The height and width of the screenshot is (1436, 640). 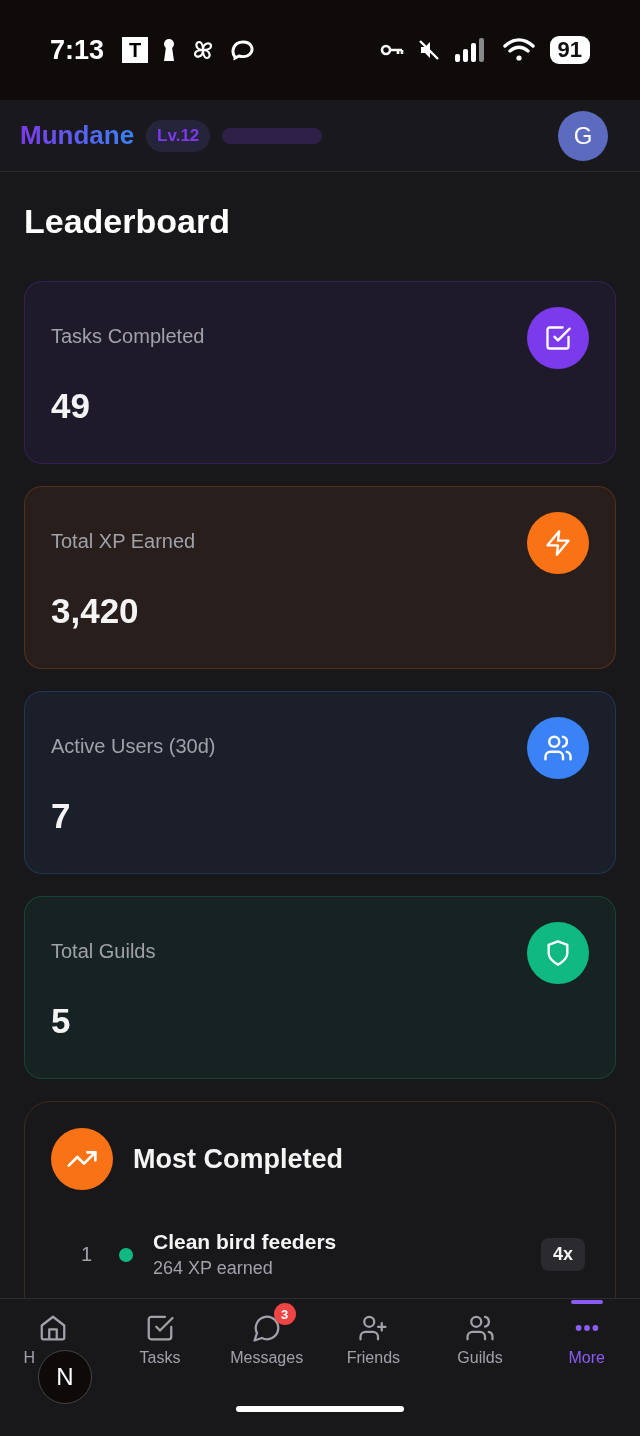 I want to click on key-icon, so click(x=391, y=50).